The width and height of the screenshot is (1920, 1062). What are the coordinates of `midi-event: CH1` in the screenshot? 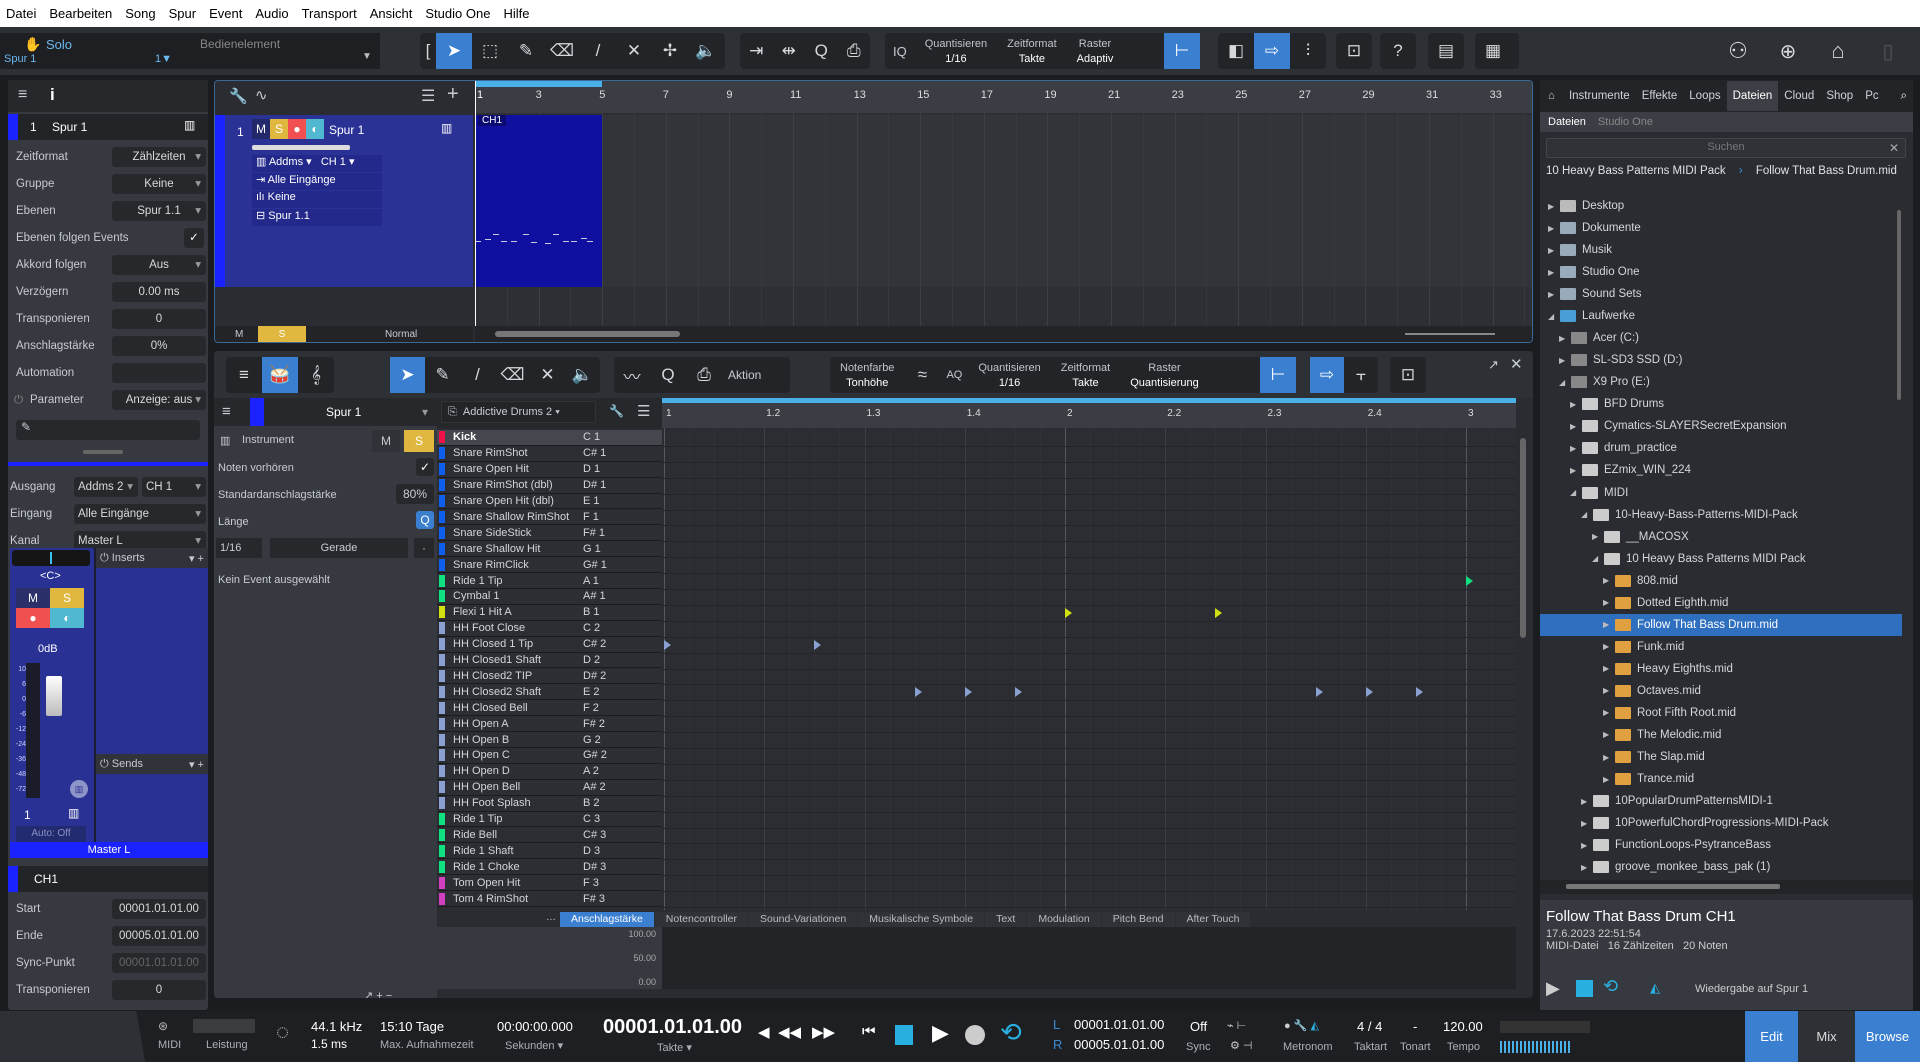 It's located at (539, 201).